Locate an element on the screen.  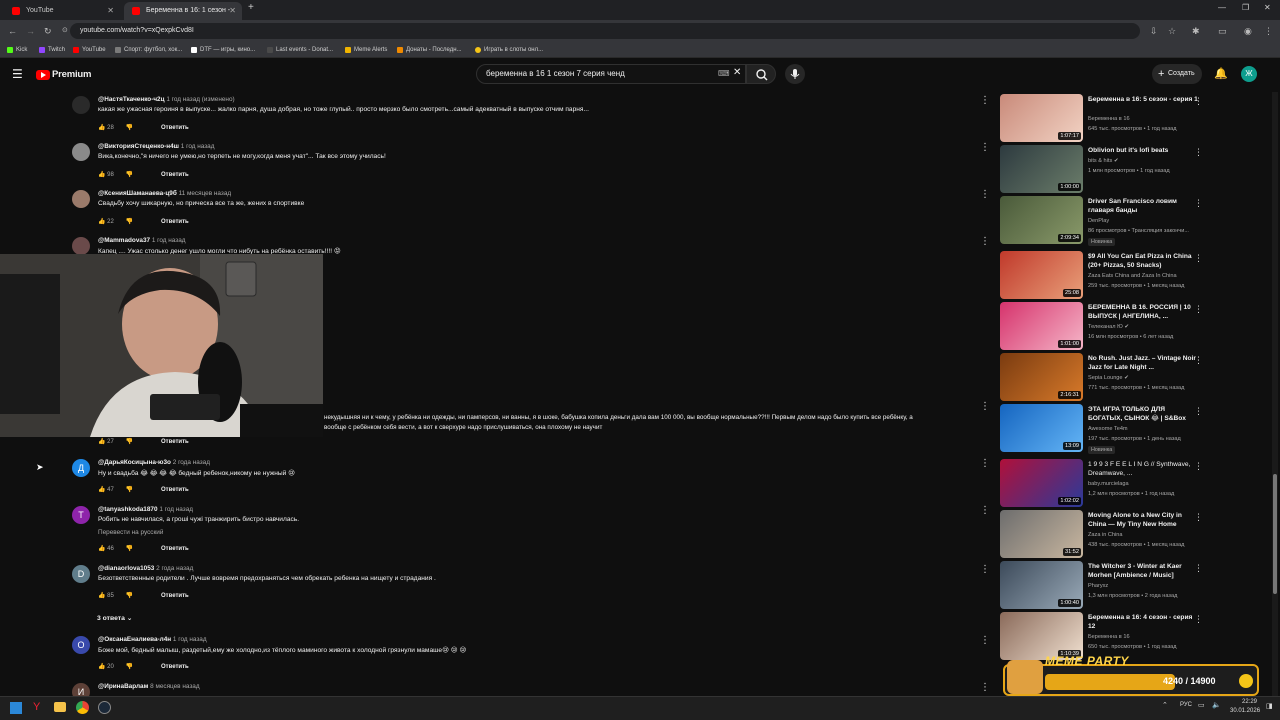
channel-name: Awesome Te4m is located at coordinates (1108, 429).